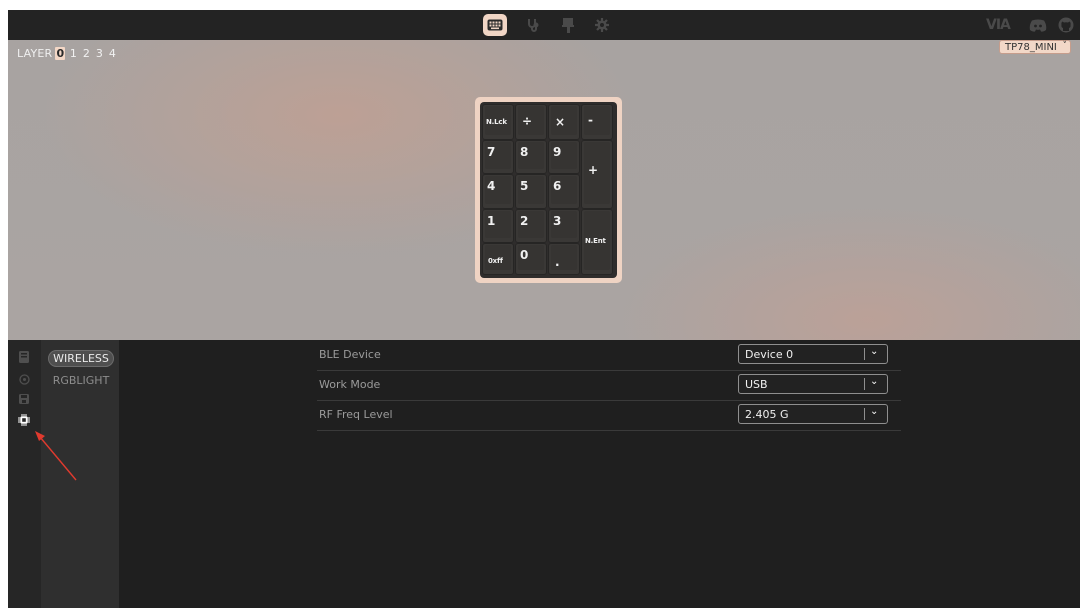 Image resolution: width=1080 pixels, height=608 pixels. What do you see at coordinates (597, 122) in the screenshot?
I see `key-minus: -` at bounding box center [597, 122].